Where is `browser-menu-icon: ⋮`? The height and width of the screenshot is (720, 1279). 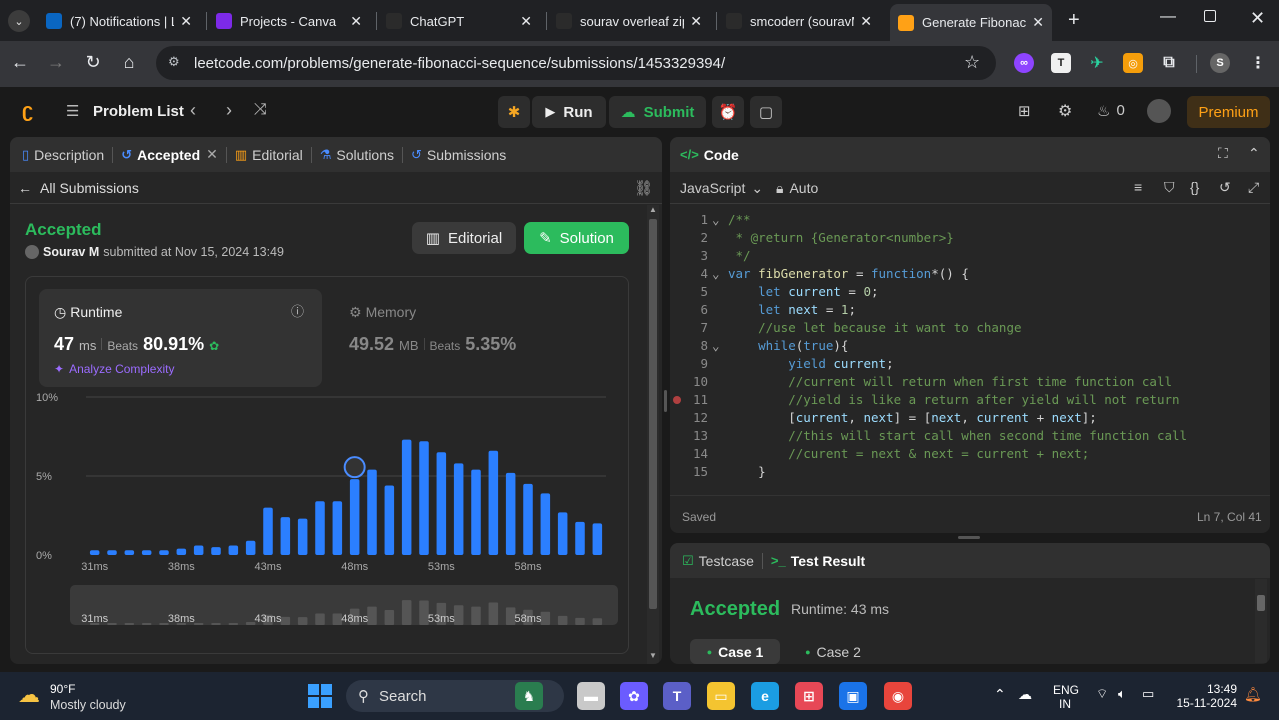 browser-menu-icon: ⋮ is located at coordinates (1258, 63).